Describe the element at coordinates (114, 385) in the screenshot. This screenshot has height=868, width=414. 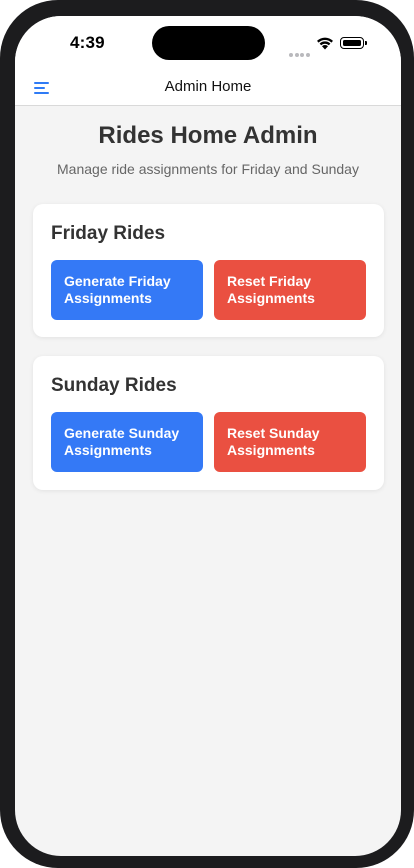
I see `sunday-rides-title: Sunday Rides` at that location.